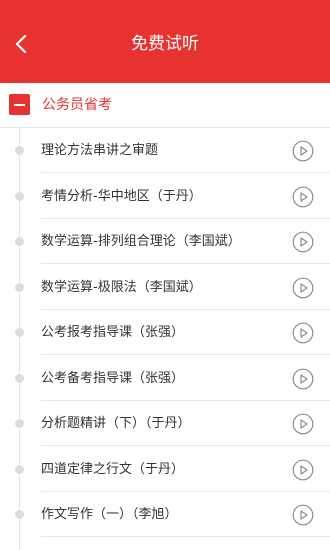  I want to click on collapse-minus-icon, so click(19, 104).